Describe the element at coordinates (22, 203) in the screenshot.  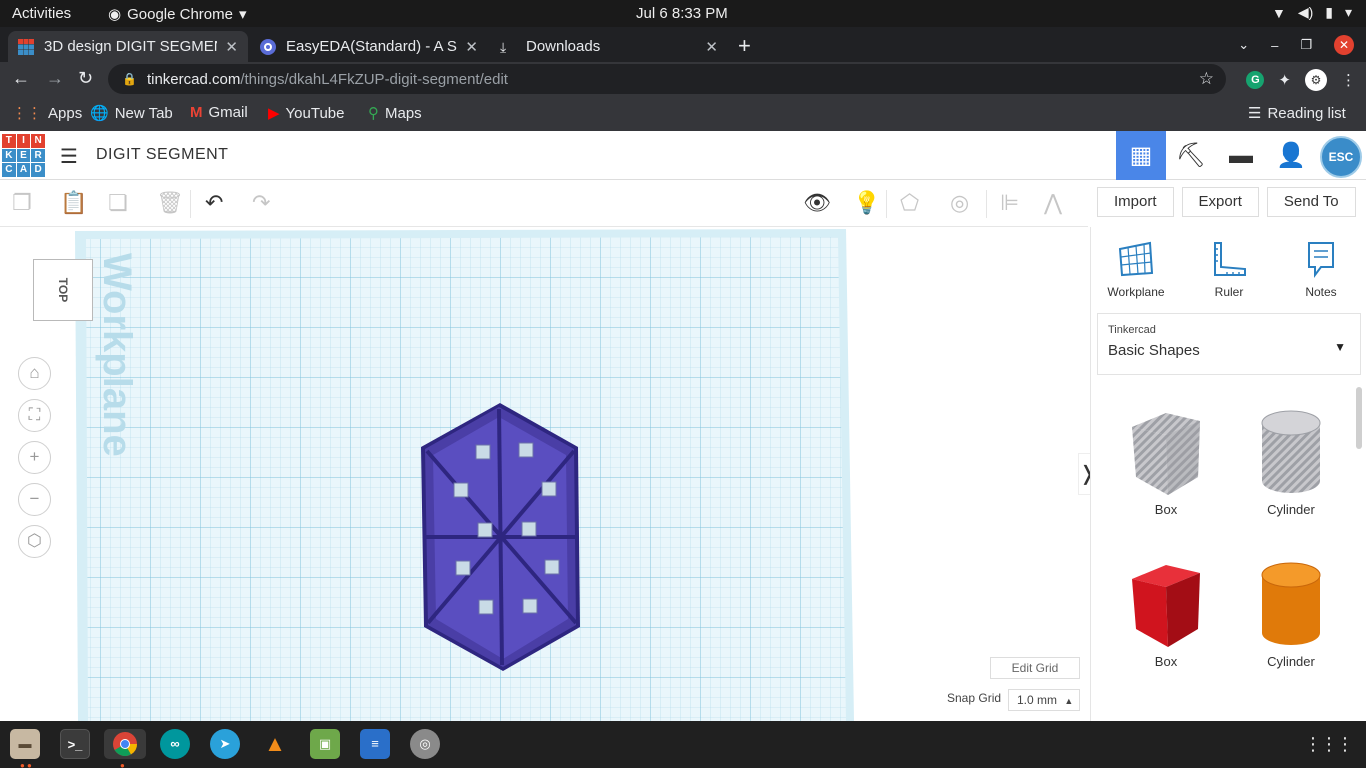
I see `copy-icon: ❐` at that location.